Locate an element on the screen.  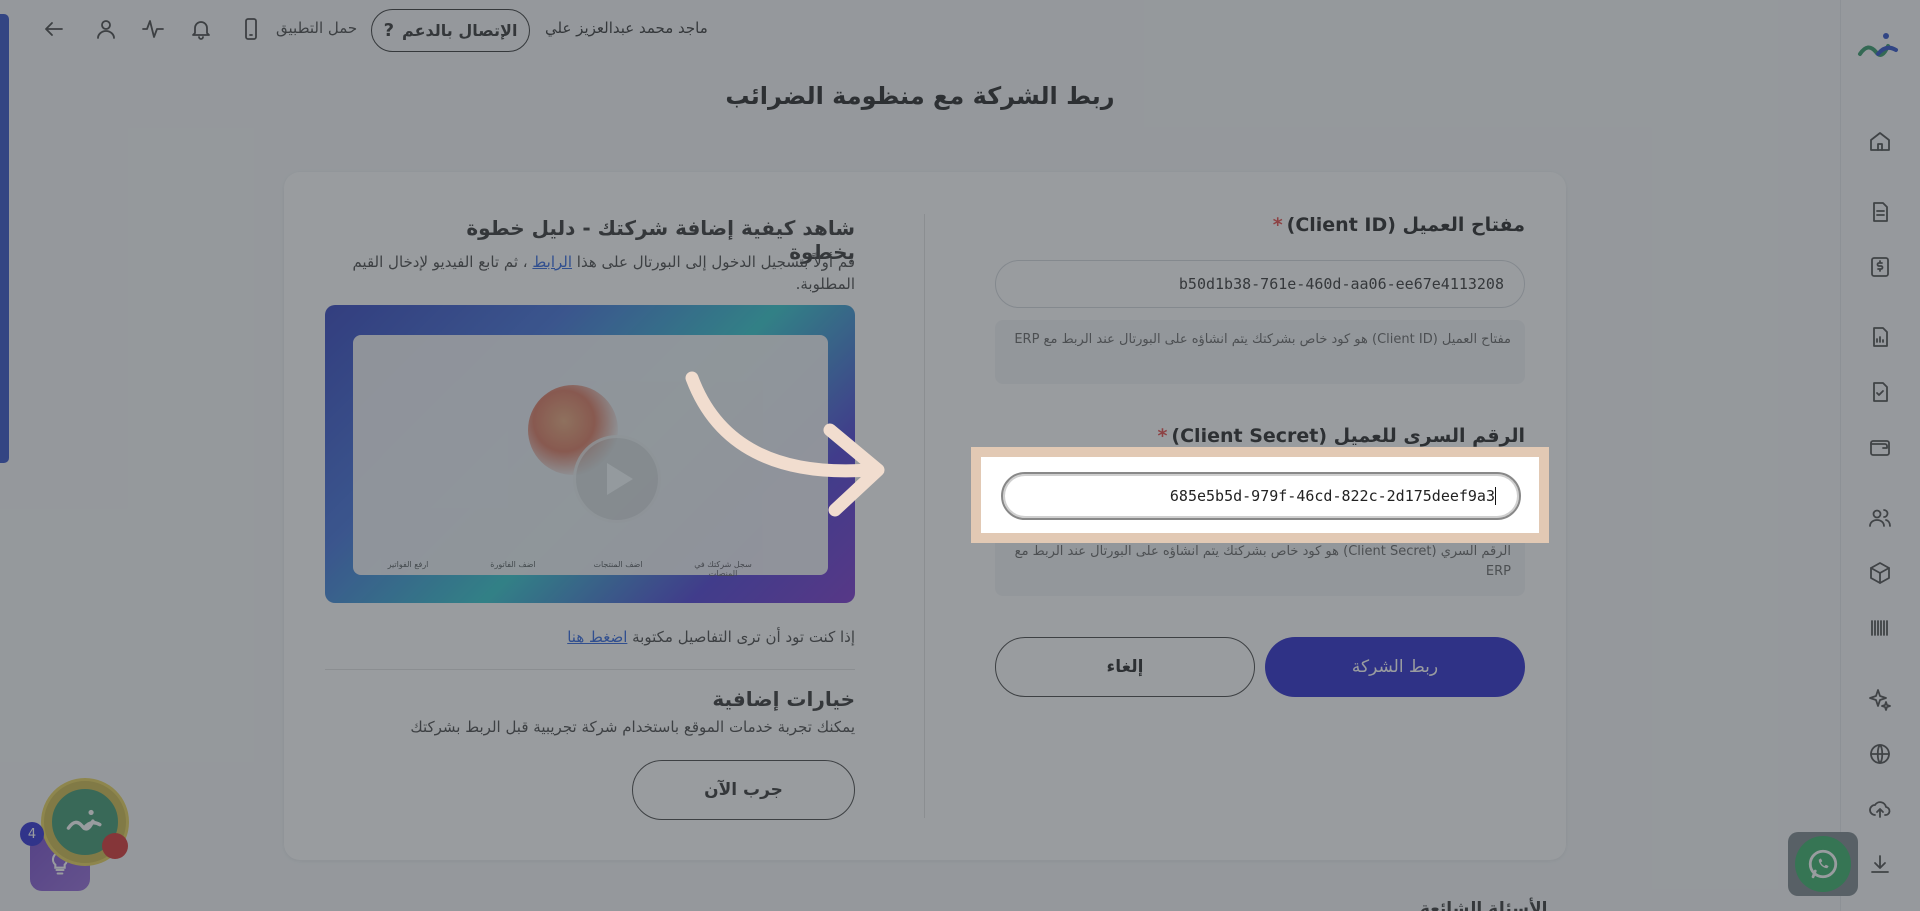
alert-dot is located at coordinates (115, 846).